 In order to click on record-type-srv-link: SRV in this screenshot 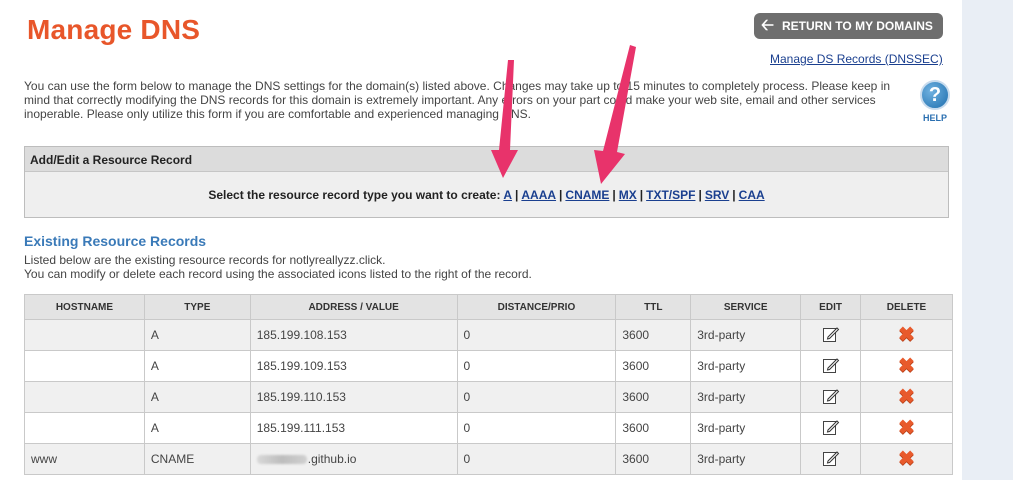, I will do `click(717, 195)`.